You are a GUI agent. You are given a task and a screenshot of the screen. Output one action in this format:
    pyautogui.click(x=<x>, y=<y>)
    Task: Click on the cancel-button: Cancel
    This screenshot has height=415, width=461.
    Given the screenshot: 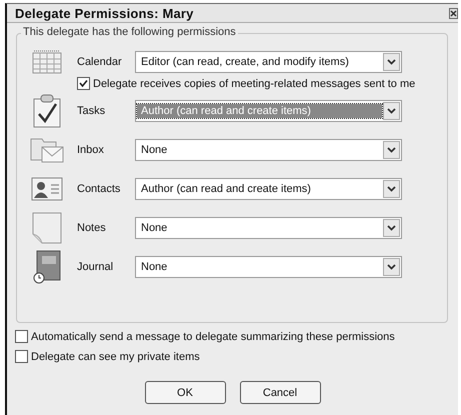 What is the action you would take?
    pyautogui.click(x=280, y=392)
    